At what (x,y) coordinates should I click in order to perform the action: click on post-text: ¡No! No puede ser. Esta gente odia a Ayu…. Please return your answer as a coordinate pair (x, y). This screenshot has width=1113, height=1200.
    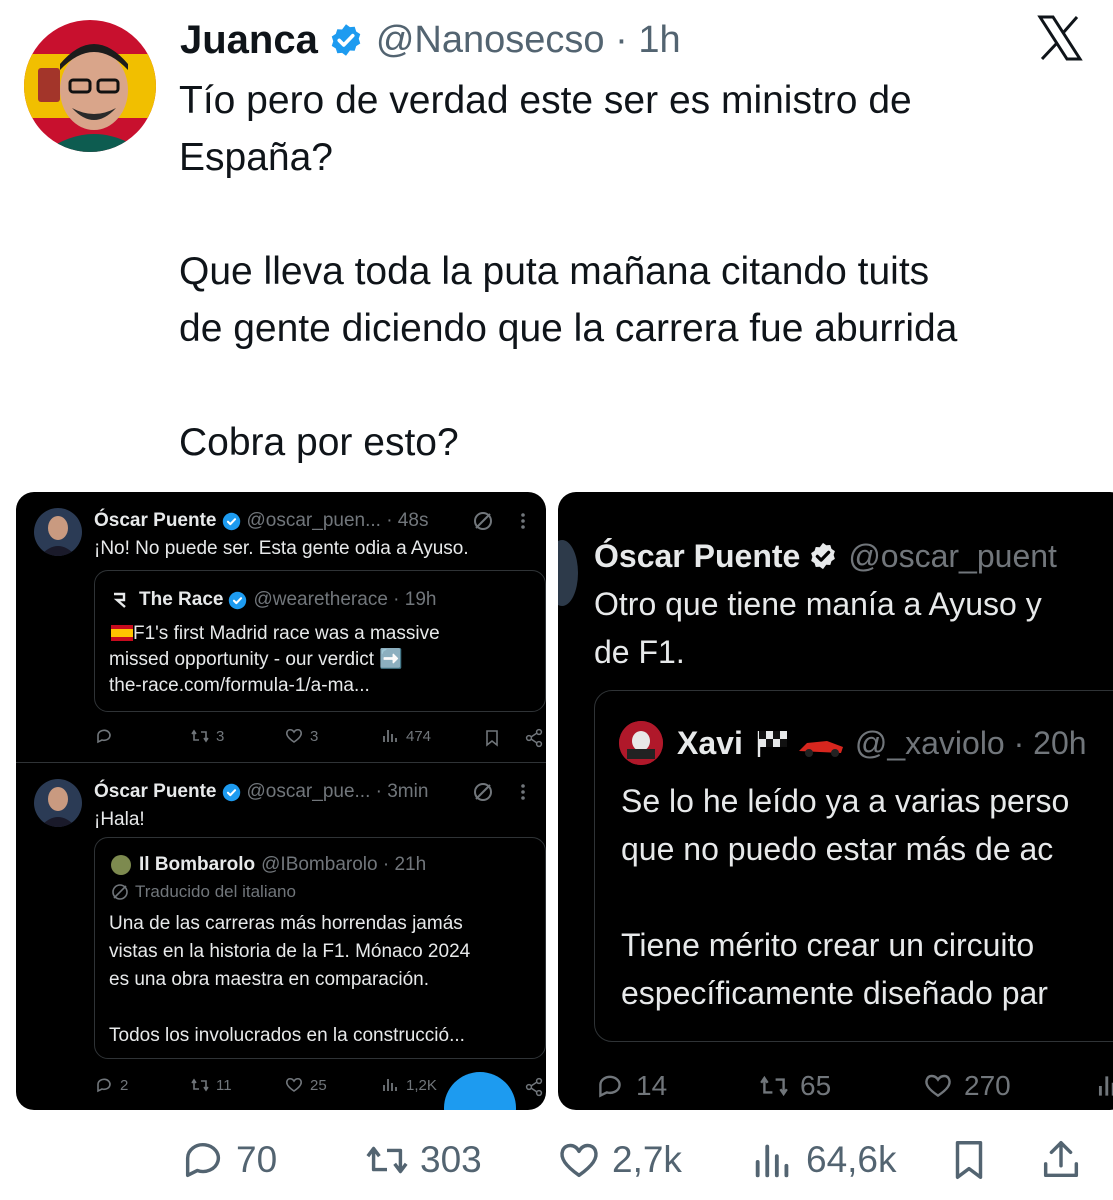
    Looking at the image, I should click on (281, 548).